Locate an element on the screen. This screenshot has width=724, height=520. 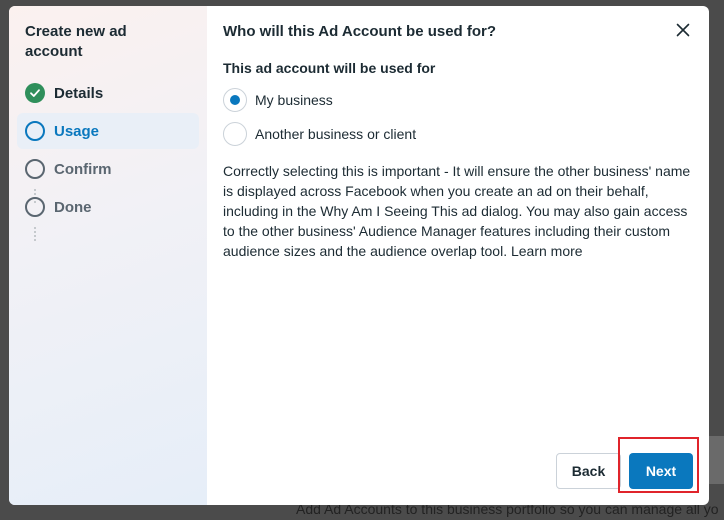
close-icon is located at coordinates (683, 32).